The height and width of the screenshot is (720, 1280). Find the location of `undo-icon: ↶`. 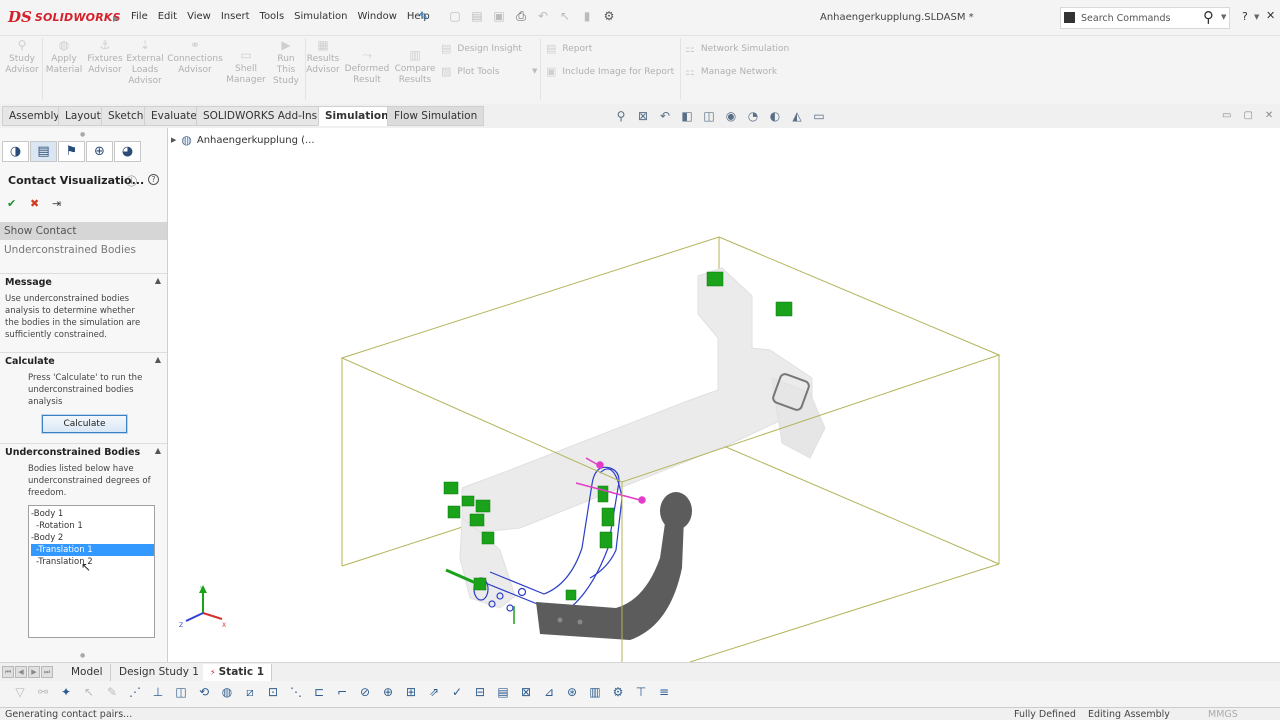

undo-icon: ↶ is located at coordinates (543, 16).